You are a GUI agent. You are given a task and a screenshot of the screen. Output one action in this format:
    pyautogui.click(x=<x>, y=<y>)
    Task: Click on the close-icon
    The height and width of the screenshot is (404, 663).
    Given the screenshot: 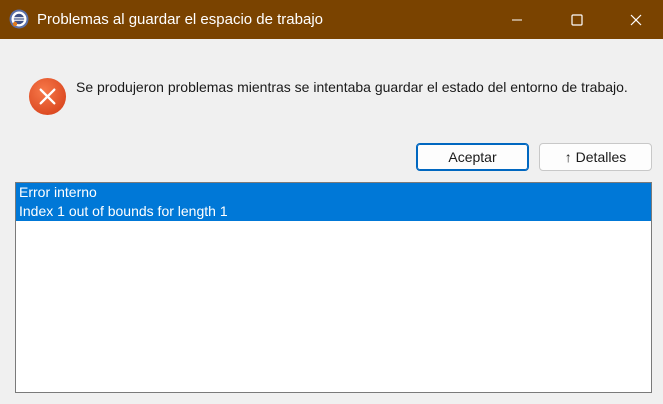 What is the action you would take?
    pyautogui.click(x=636, y=19)
    